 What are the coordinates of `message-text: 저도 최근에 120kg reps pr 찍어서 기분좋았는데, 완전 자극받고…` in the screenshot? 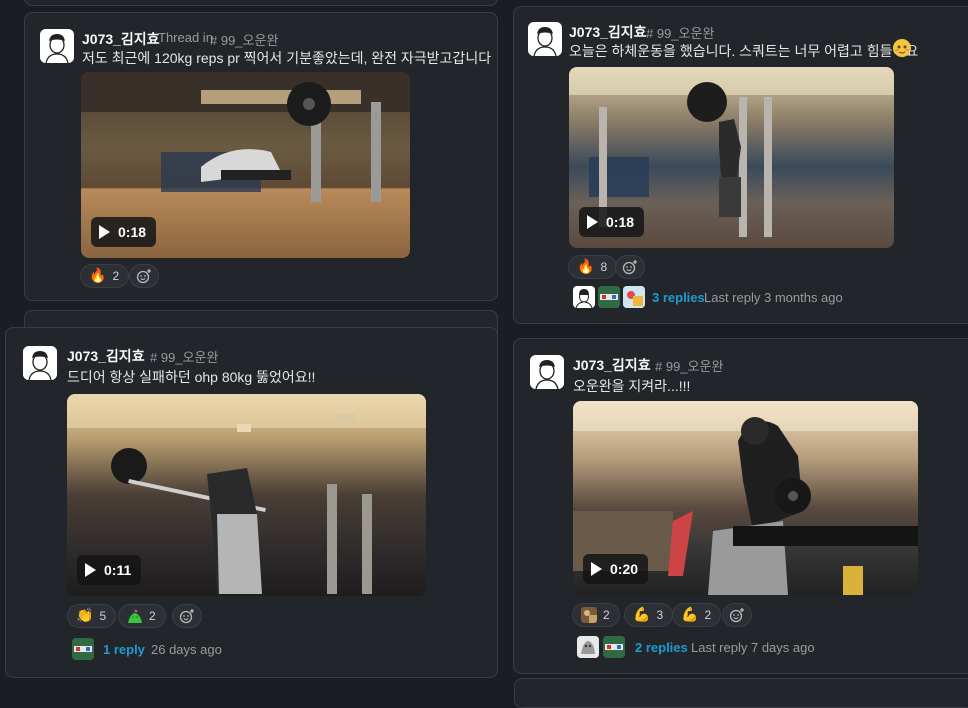 It's located at (287, 58).